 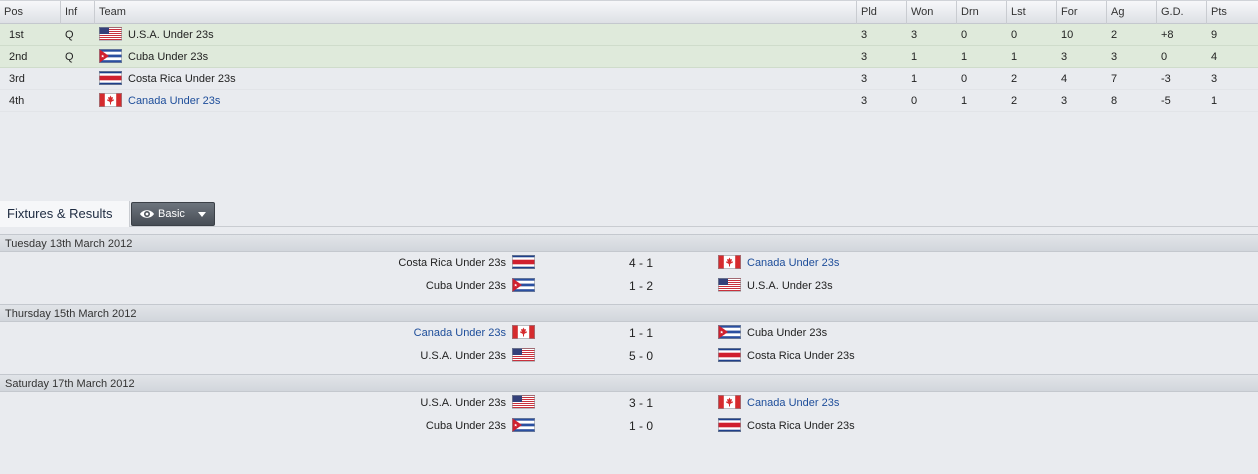 What do you see at coordinates (1214, 35) in the screenshot?
I see `cell-pts: 9` at bounding box center [1214, 35].